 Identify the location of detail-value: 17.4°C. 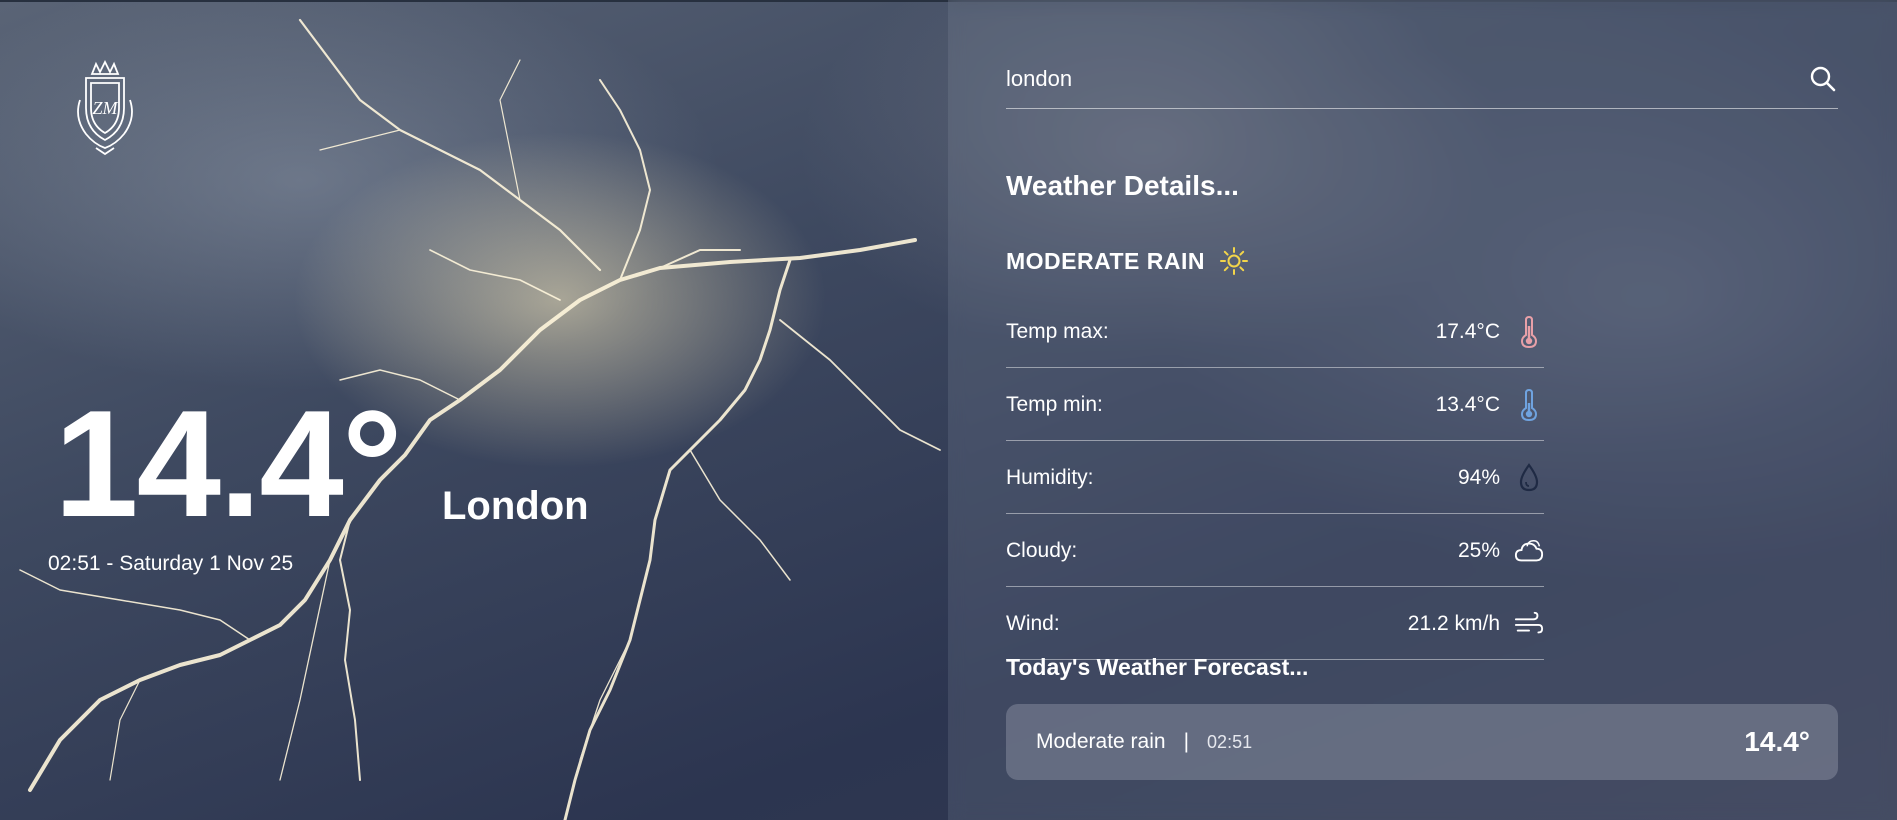
(1467, 331).